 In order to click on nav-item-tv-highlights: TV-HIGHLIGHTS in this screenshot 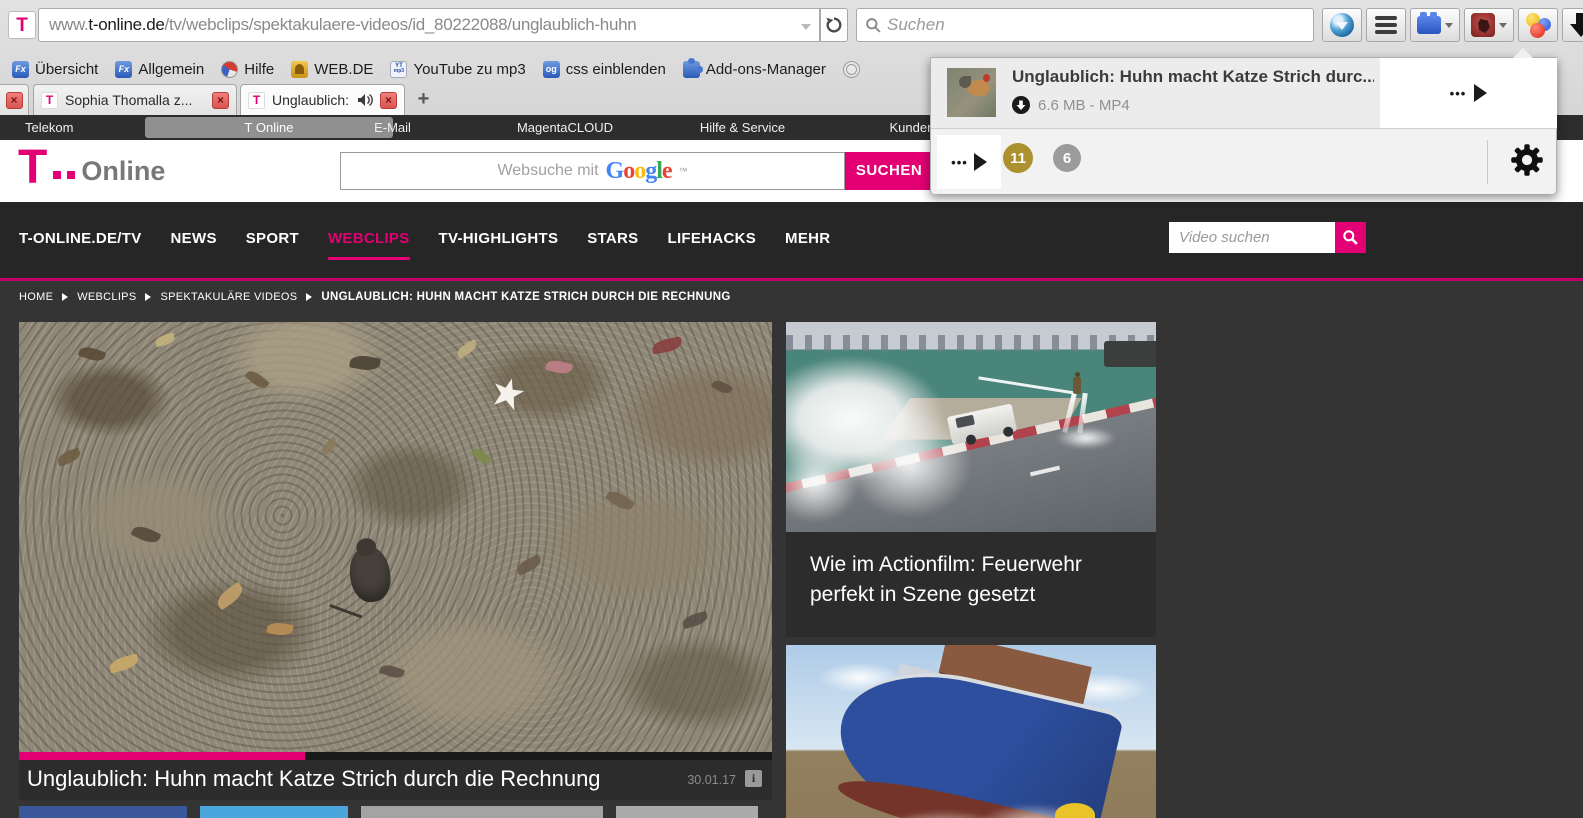, I will do `click(499, 238)`.